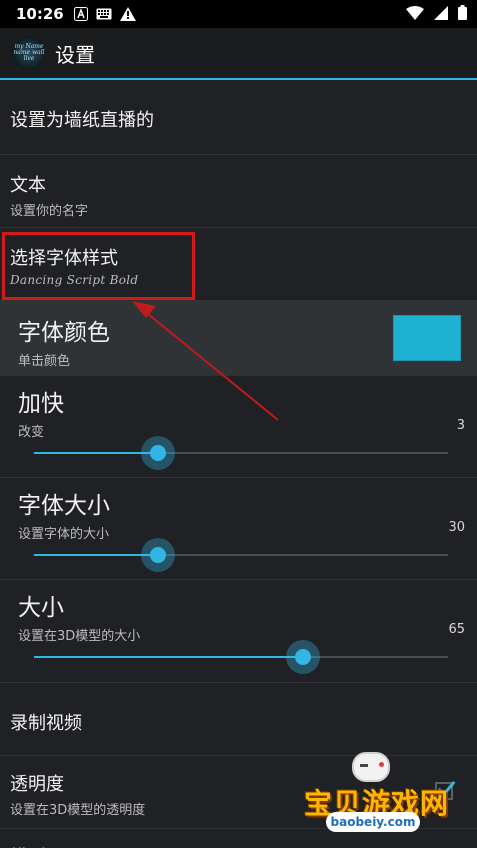 The height and width of the screenshot is (848, 477). Describe the element at coordinates (371, 767) in the screenshot. I see `gamepad-icon` at that location.